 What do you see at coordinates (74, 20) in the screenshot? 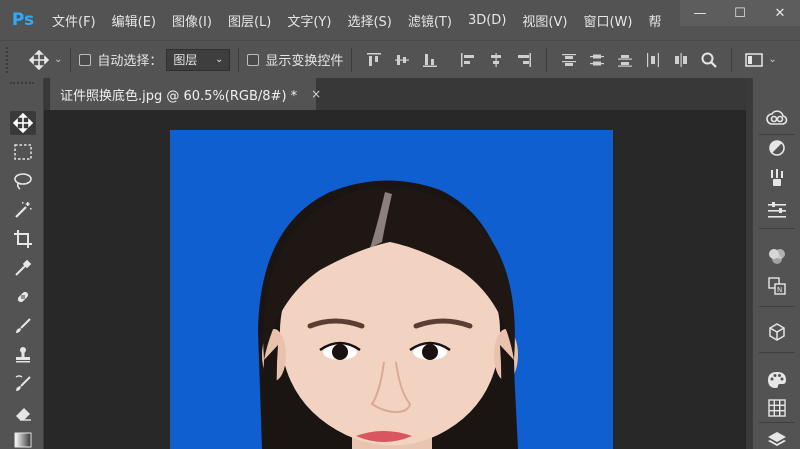
I see `menu-file: 文件(F)` at bounding box center [74, 20].